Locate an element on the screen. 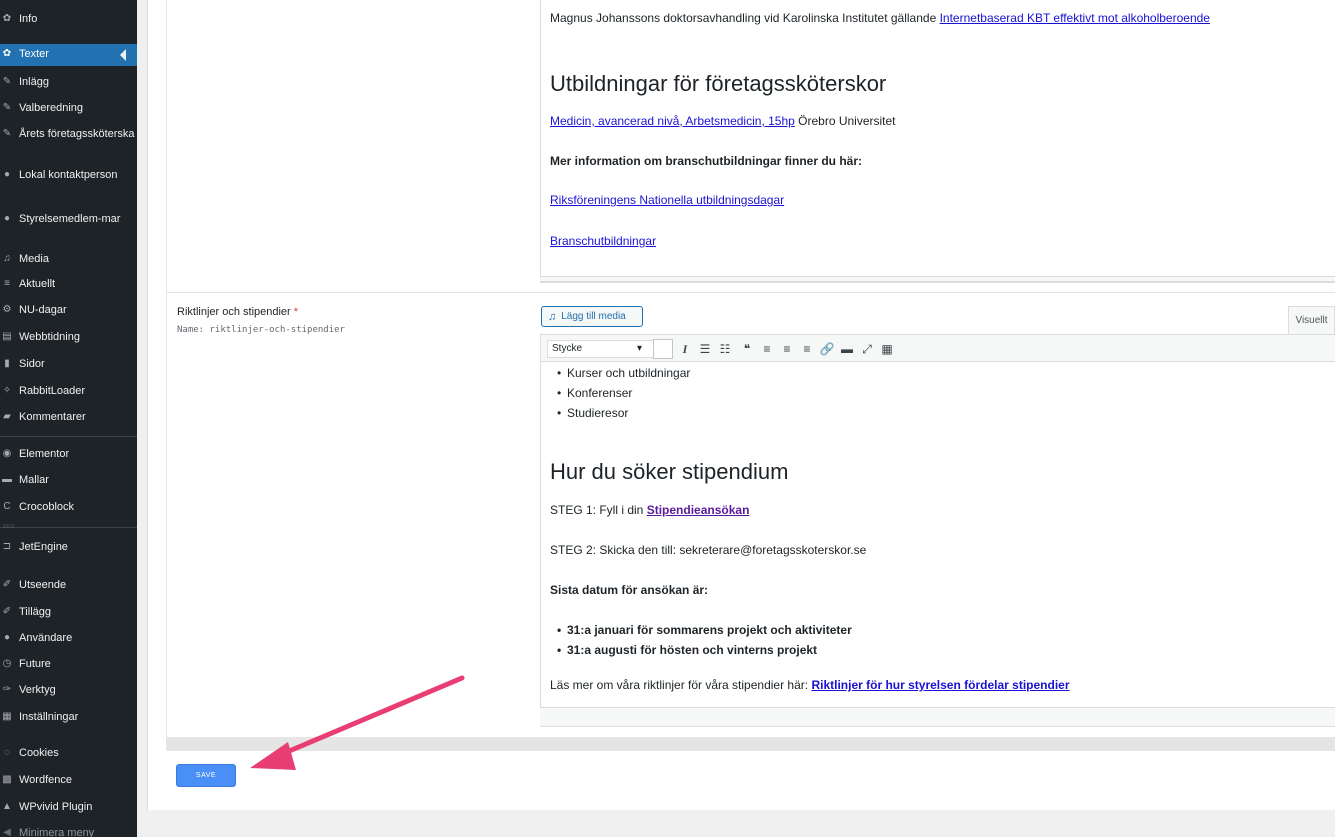  page-icon: ▮ is located at coordinates (7, 363).